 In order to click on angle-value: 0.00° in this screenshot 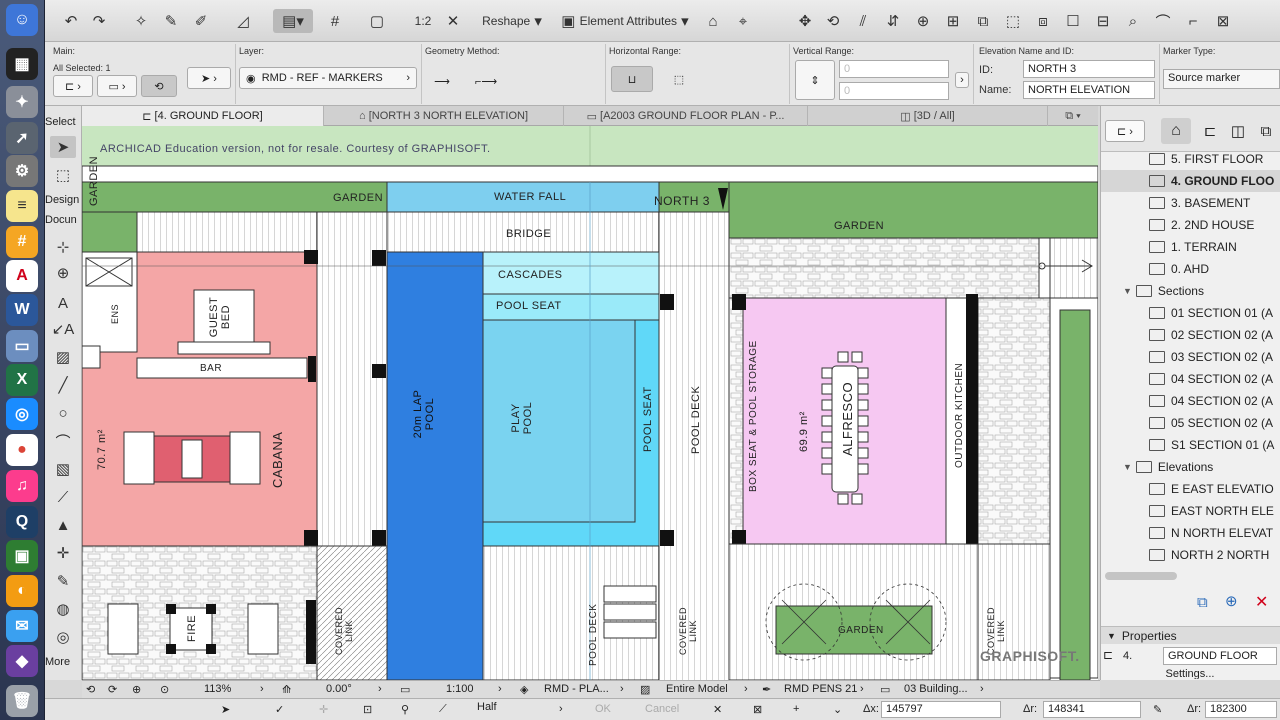, I will do `click(339, 689)`.